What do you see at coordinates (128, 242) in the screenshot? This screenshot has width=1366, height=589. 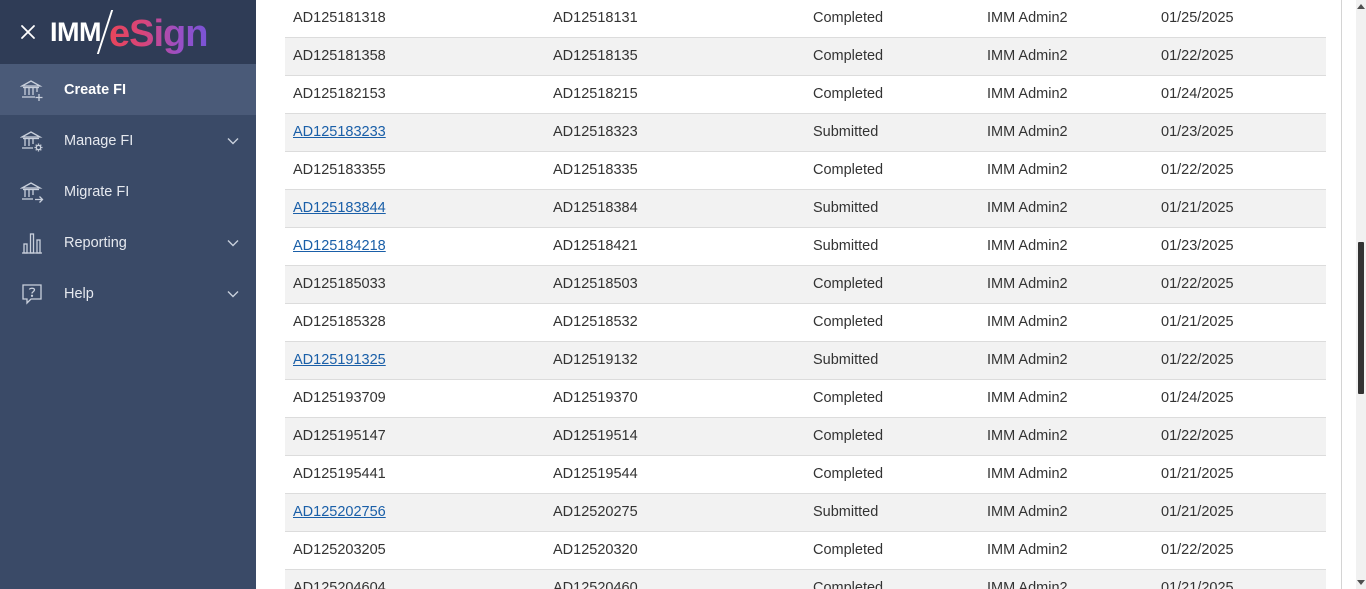 I see `sidebar-item-reporting: Reporting` at bounding box center [128, 242].